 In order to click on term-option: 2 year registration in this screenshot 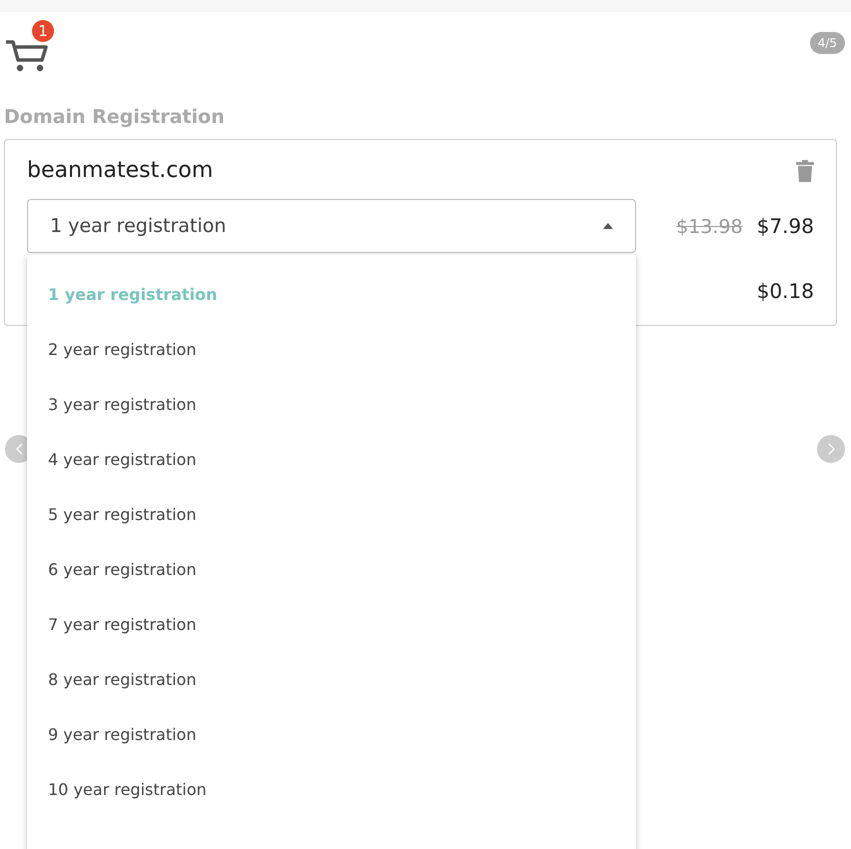, I will do `click(331, 351)`.